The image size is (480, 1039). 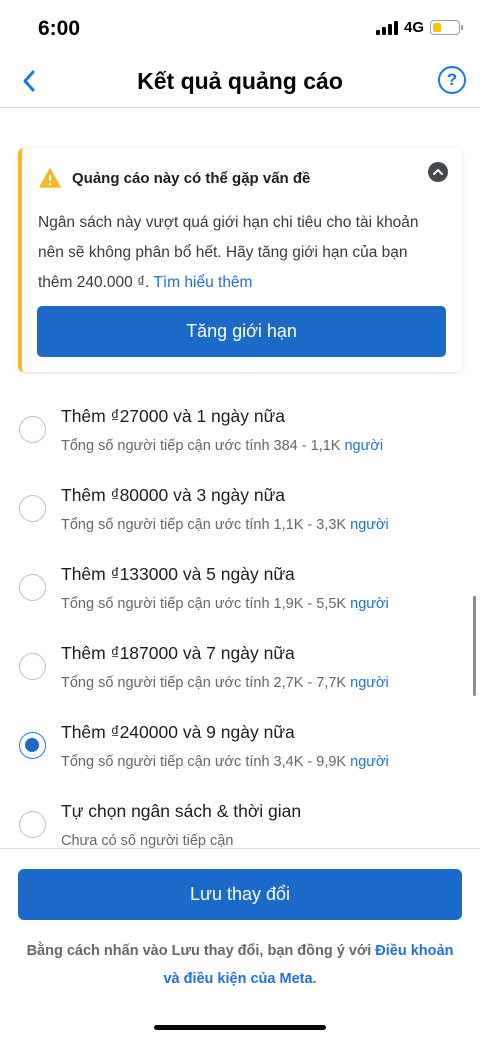 What do you see at coordinates (240, 28) in the screenshot?
I see `status-bar: 6:00 4G` at bounding box center [240, 28].